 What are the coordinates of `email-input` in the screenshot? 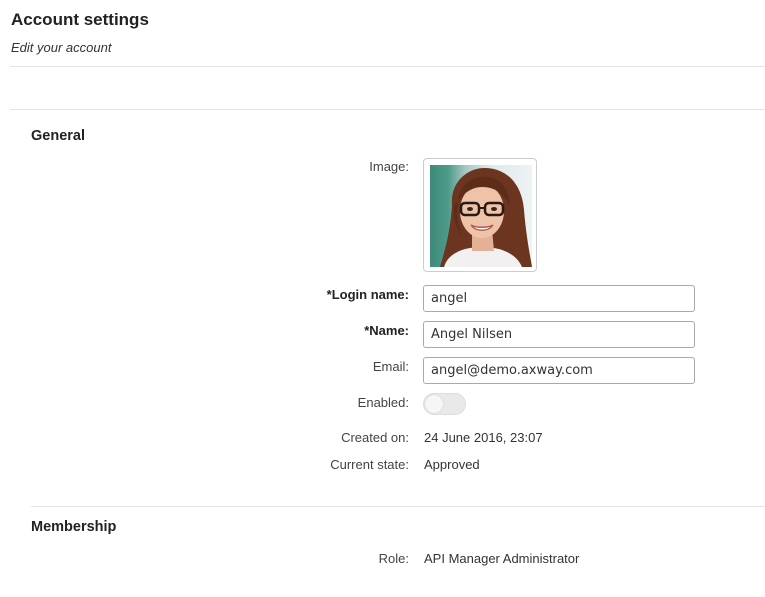 It's located at (559, 370).